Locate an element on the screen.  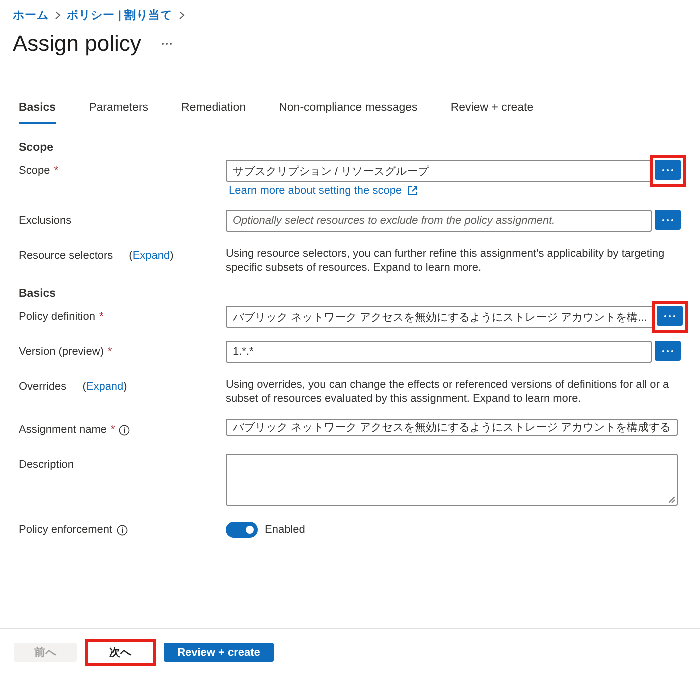
section-heading: Scope is located at coordinates (37, 148).